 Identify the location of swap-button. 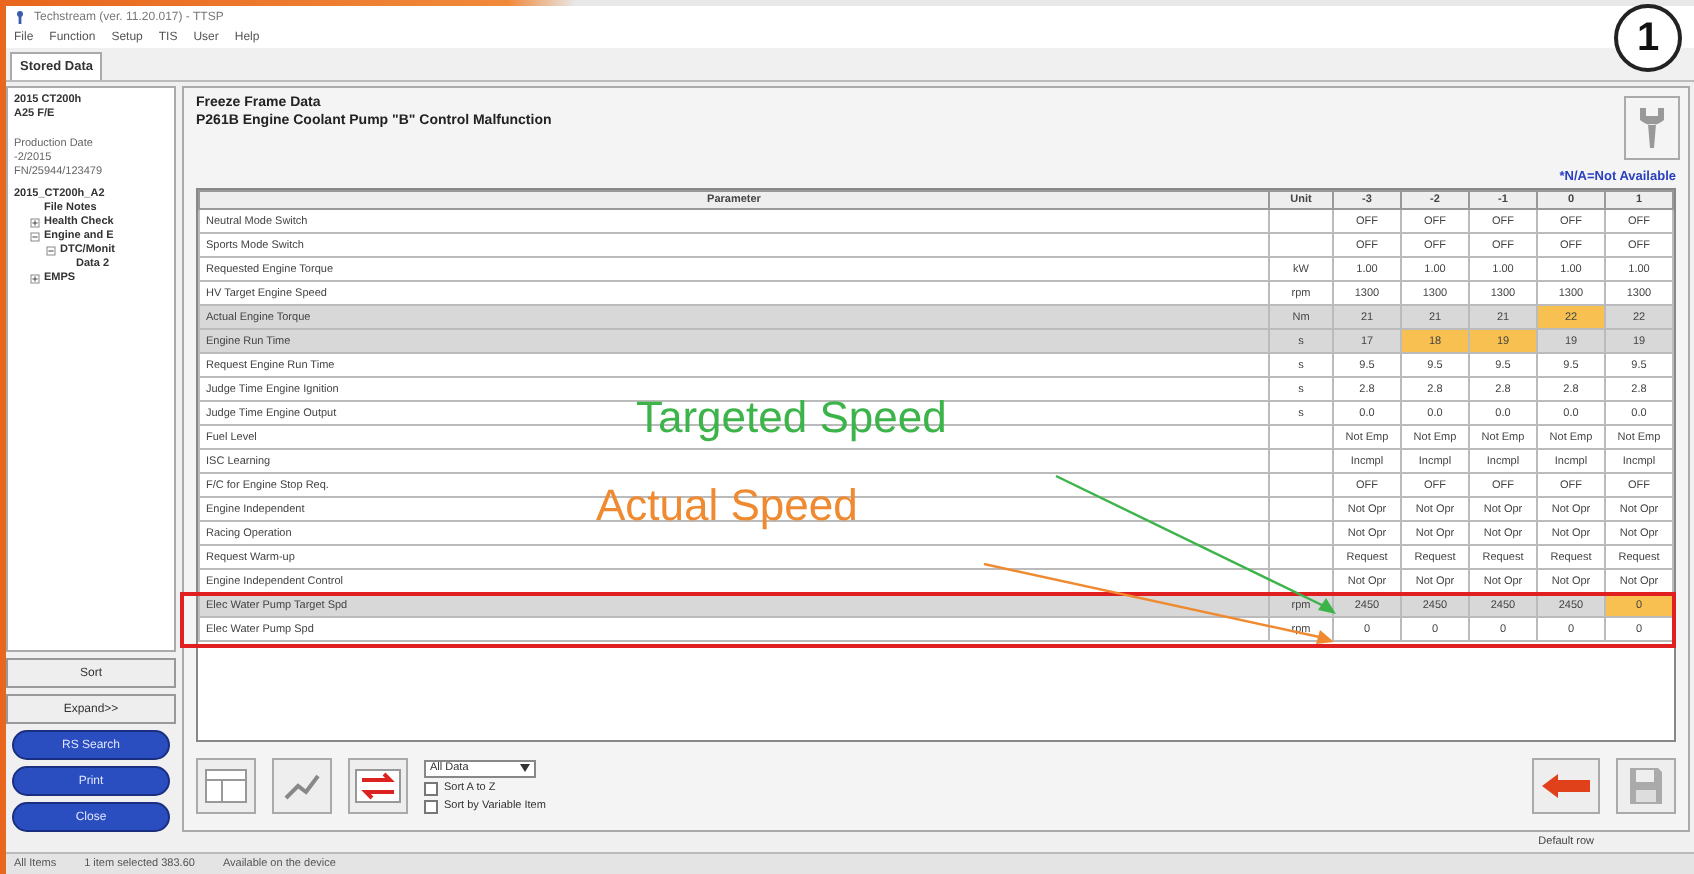
(378, 786).